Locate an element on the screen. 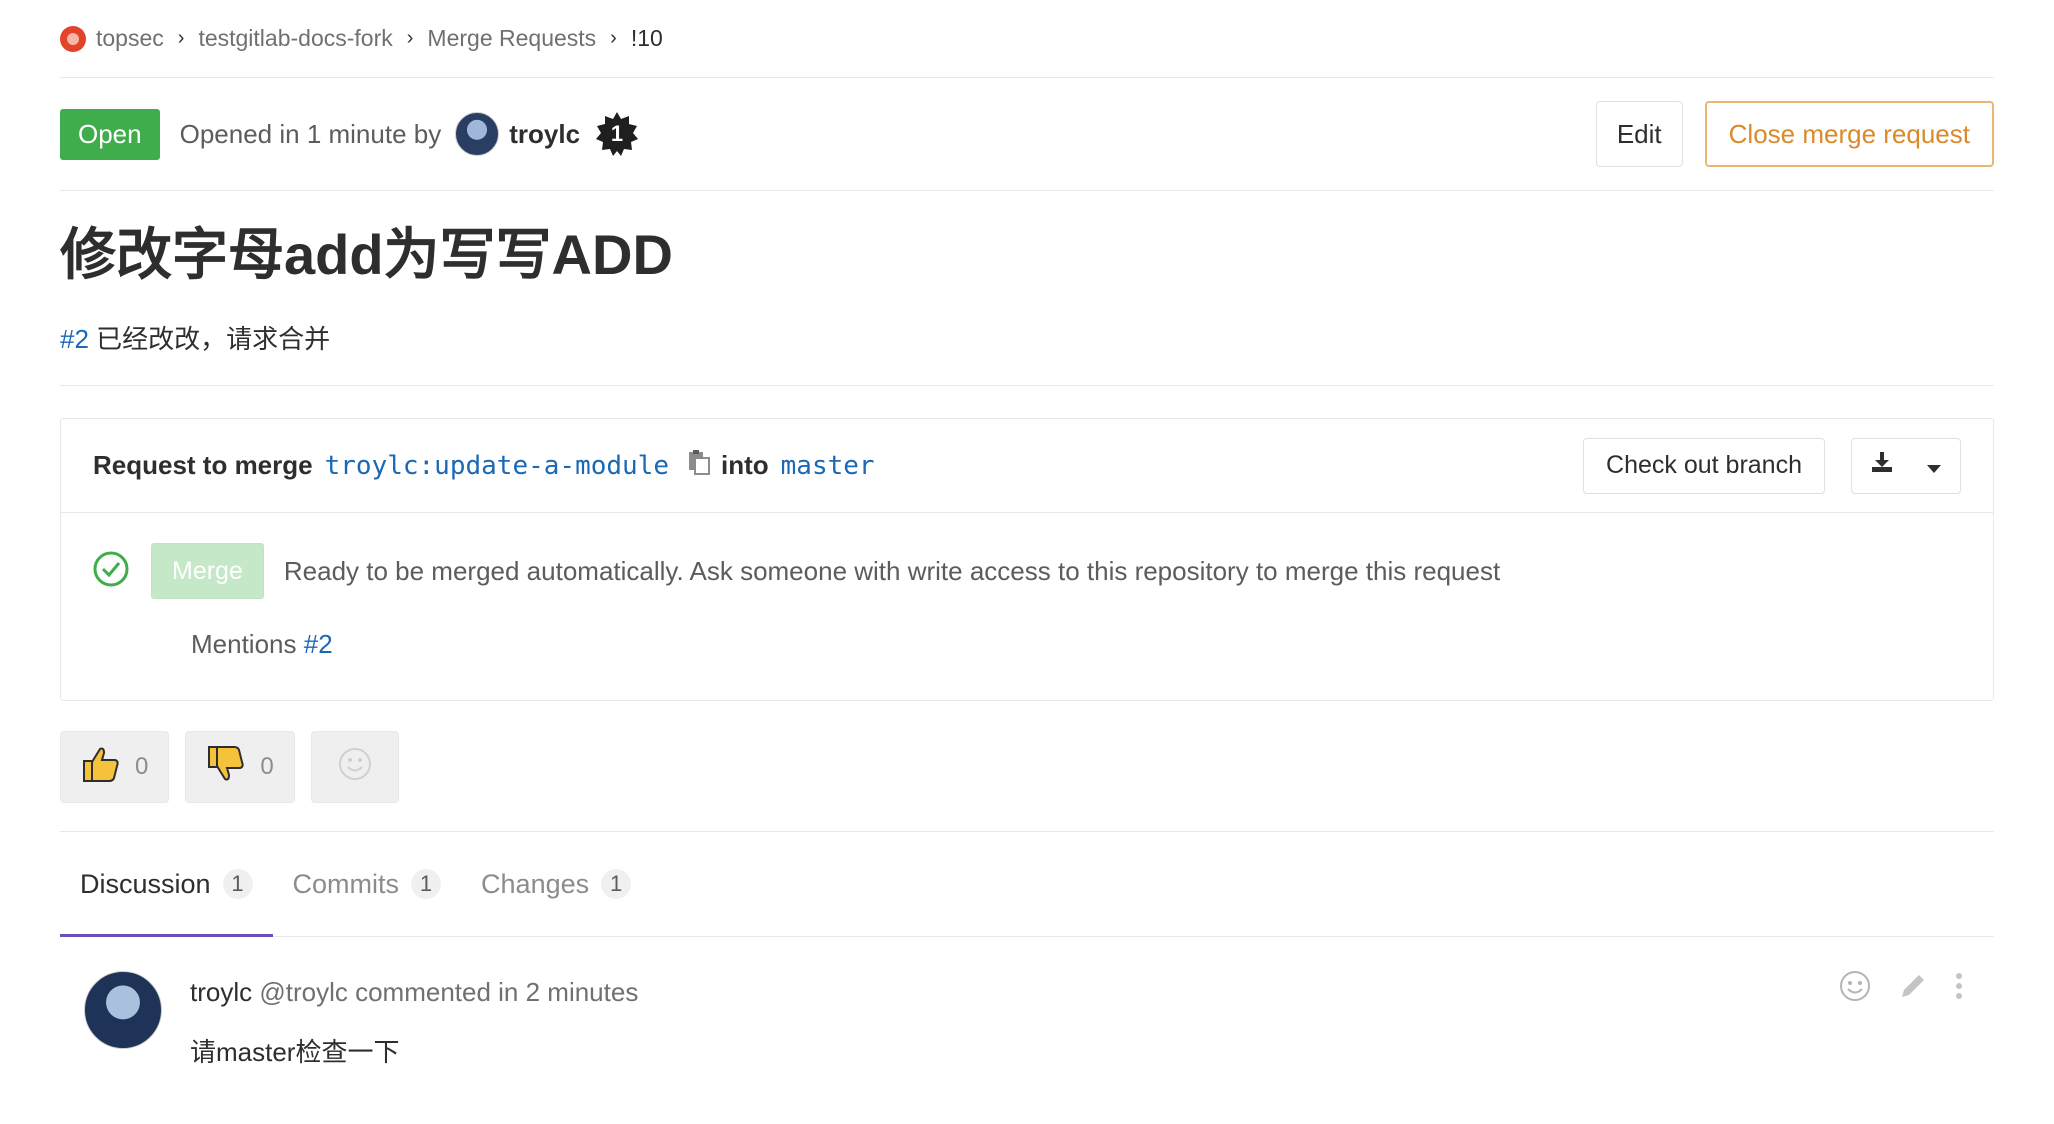 The image size is (2054, 1124). add-reaction-icon is located at coordinates (1855, 986).